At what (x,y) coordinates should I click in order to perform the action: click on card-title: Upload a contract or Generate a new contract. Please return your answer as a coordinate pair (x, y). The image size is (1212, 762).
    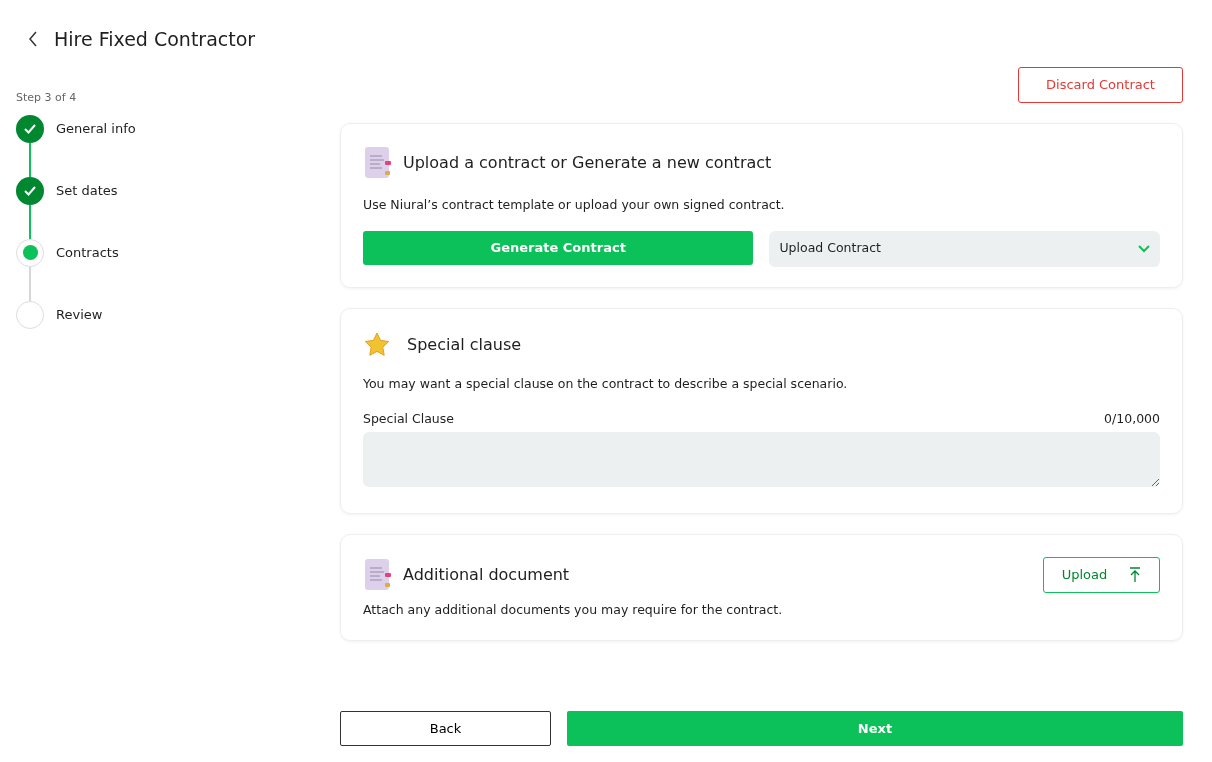
    Looking at the image, I should click on (587, 163).